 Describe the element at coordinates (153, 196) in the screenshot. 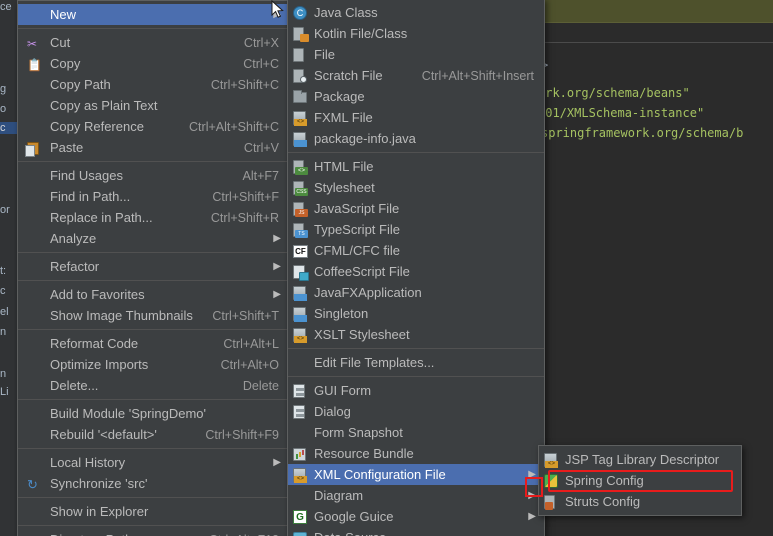

I see `menu-item-find-in-path: Find in Path... Ctrl+Shift+F` at that location.